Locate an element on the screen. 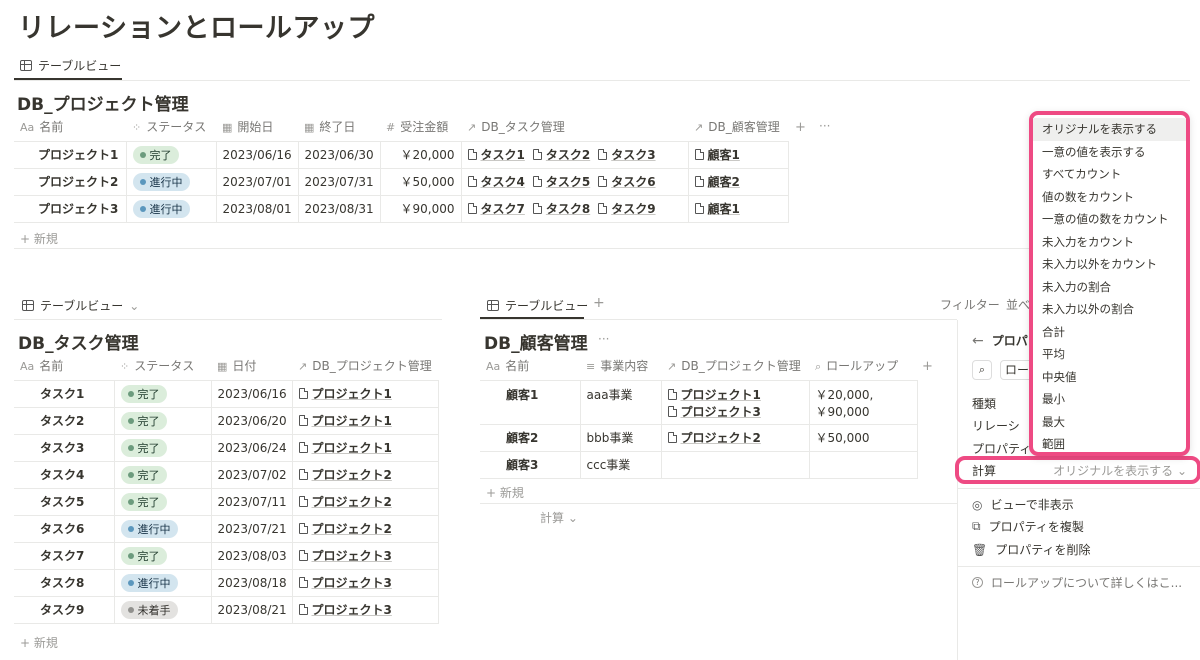 The image size is (1200, 660). relation-link: タスク4 is located at coordinates (496, 181).